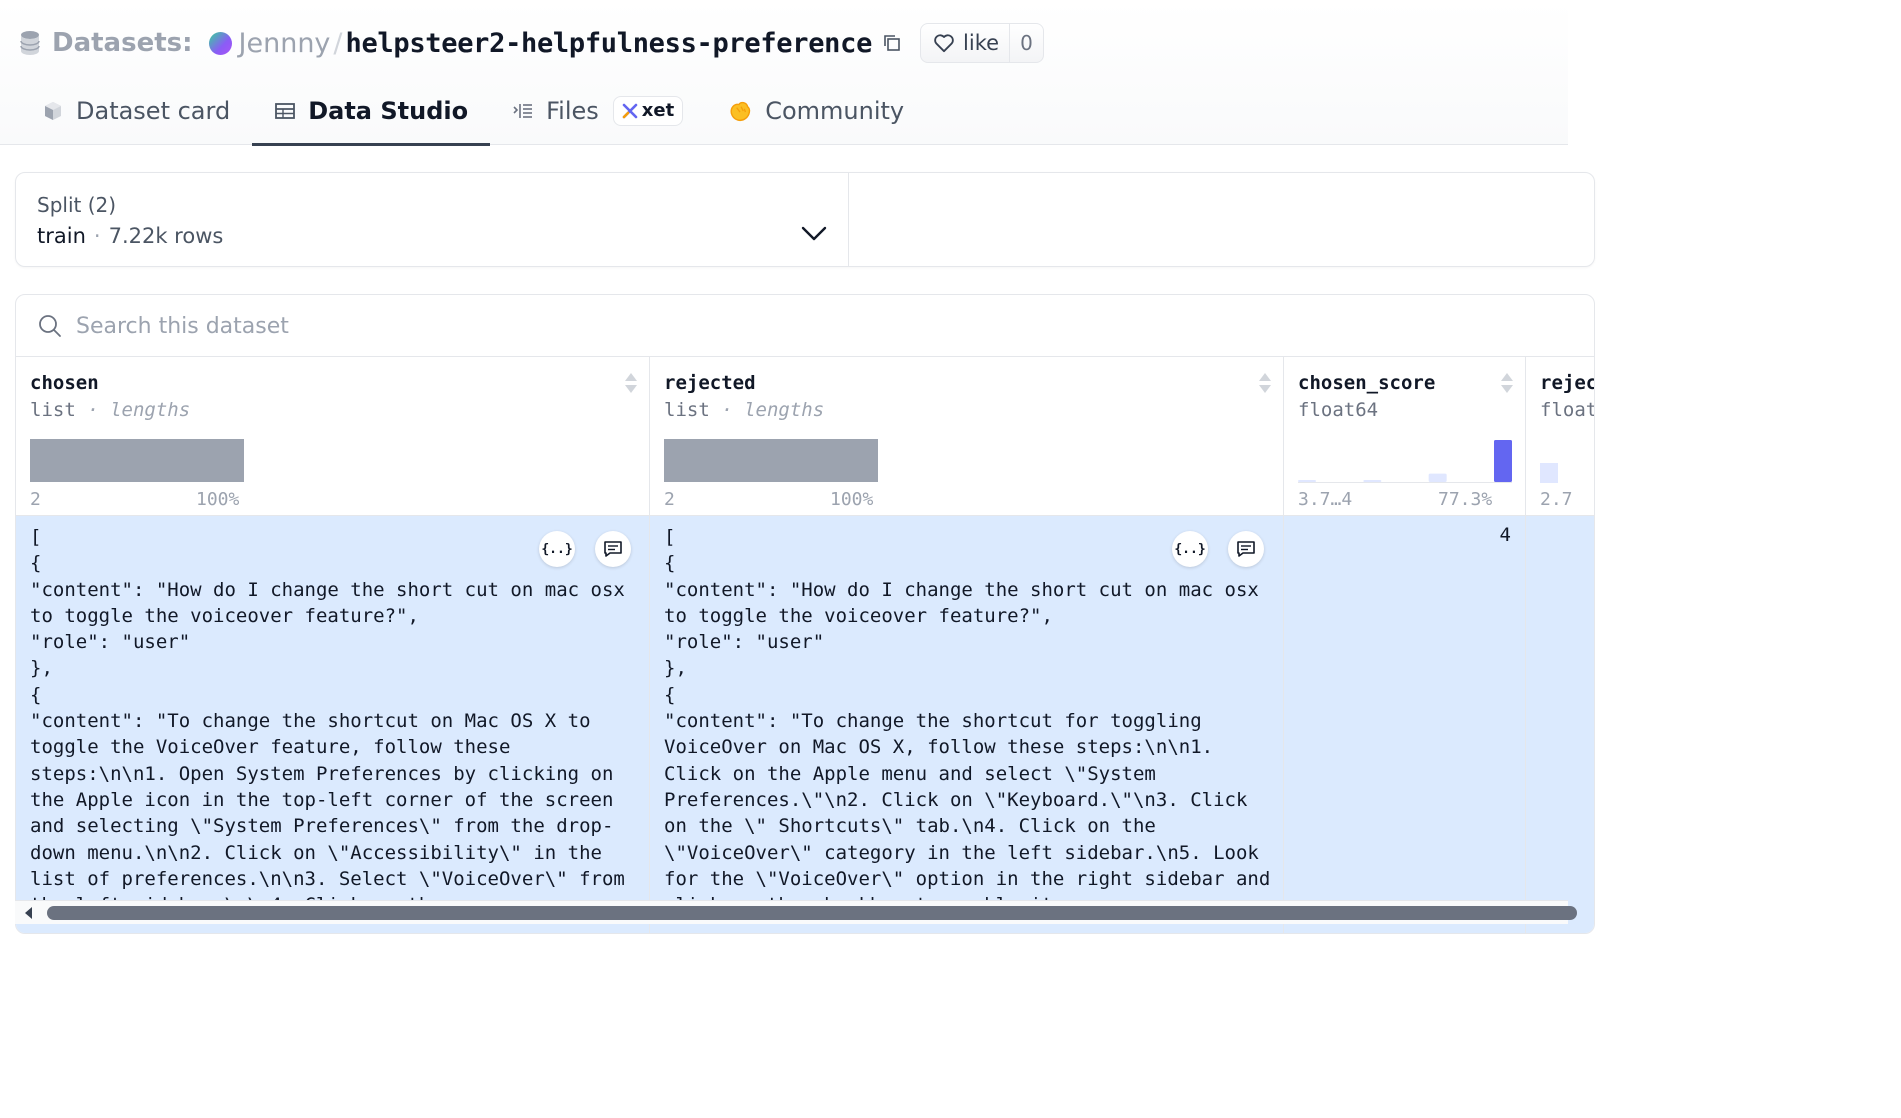 This screenshot has height=1118, width=1901. What do you see at coordinates (523, 110) in the screenshot?
I see `files-icon` at bounding box center [523, 110].